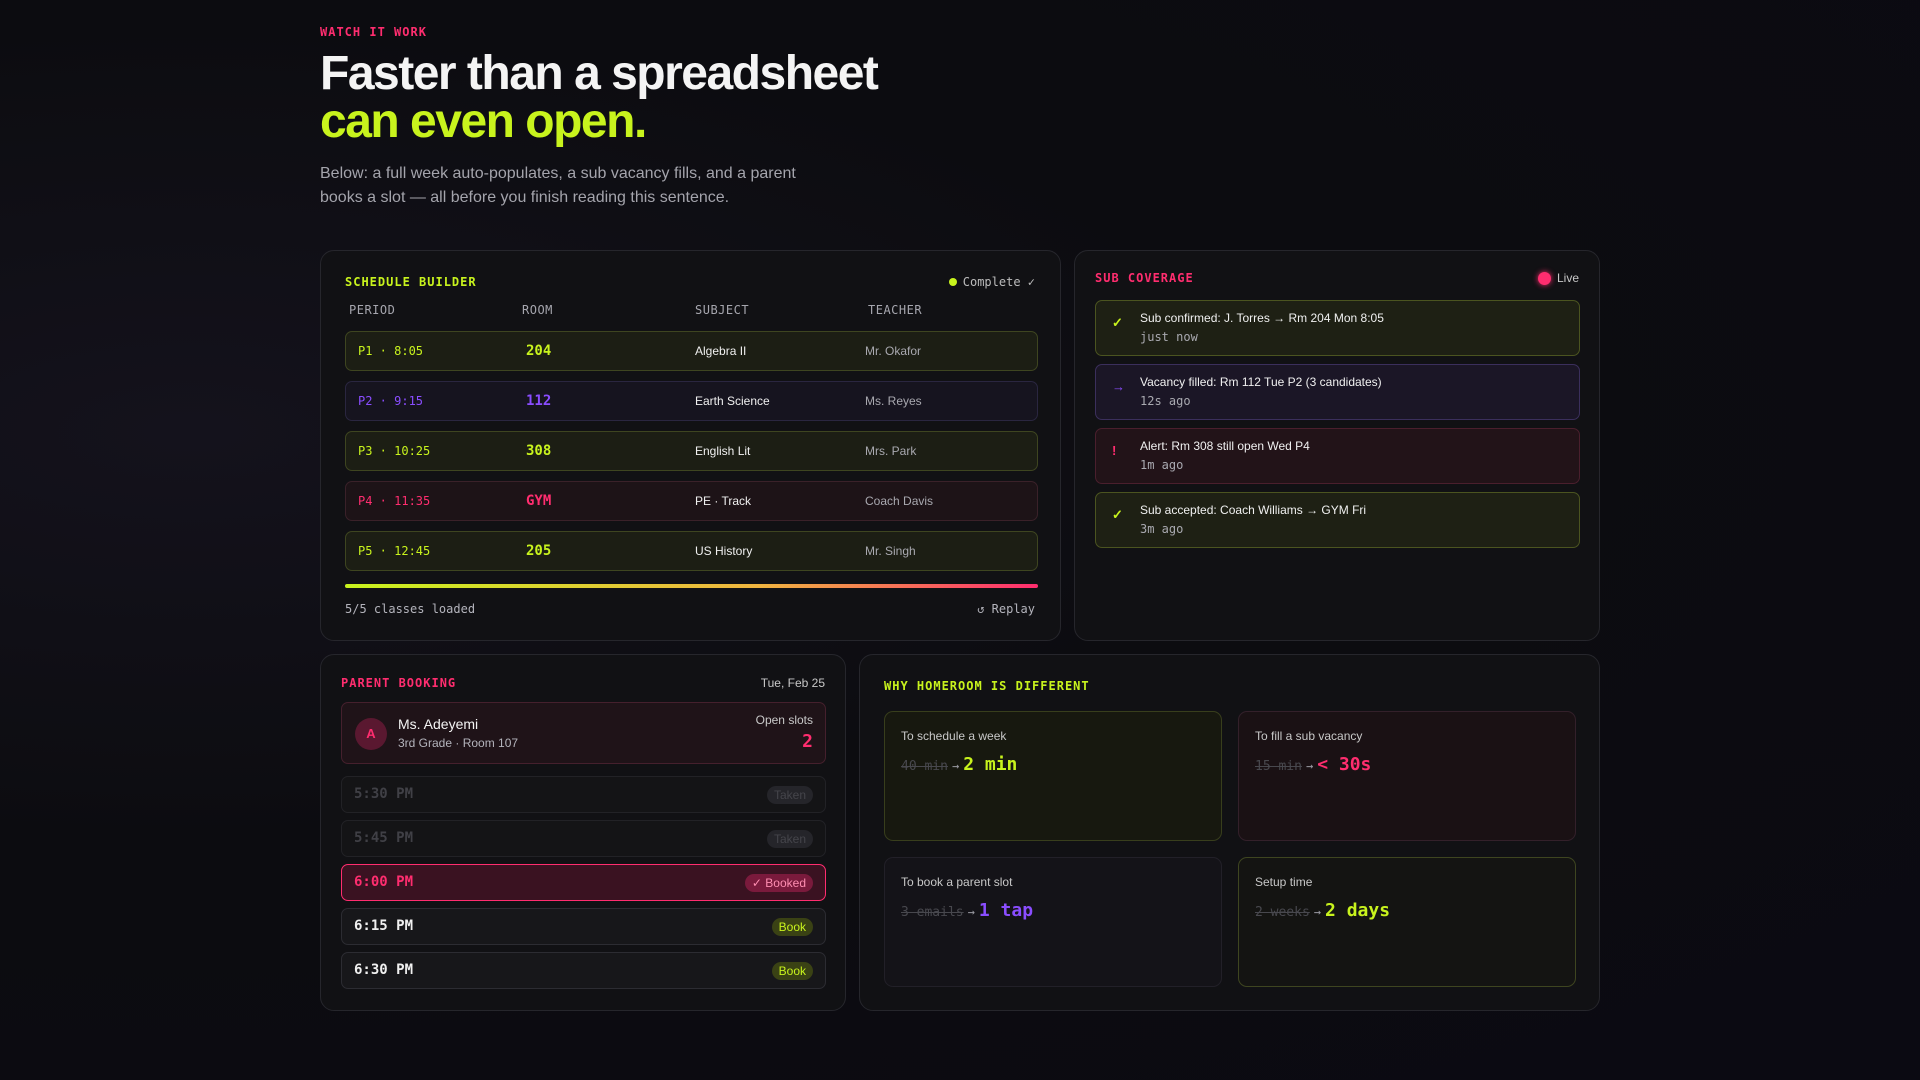  Describe the element at coordinates (891, 451) in the screenshot. I see `row-teacher: Mrs. Park` at that location.